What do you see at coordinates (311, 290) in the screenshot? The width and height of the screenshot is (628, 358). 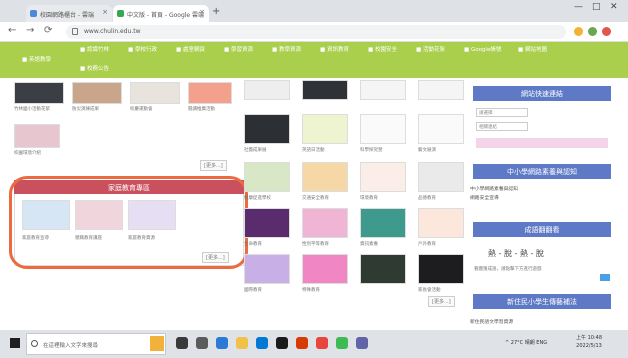 I see `thumbnail-caption: 特殊教育` at bounding box center [311, 290].